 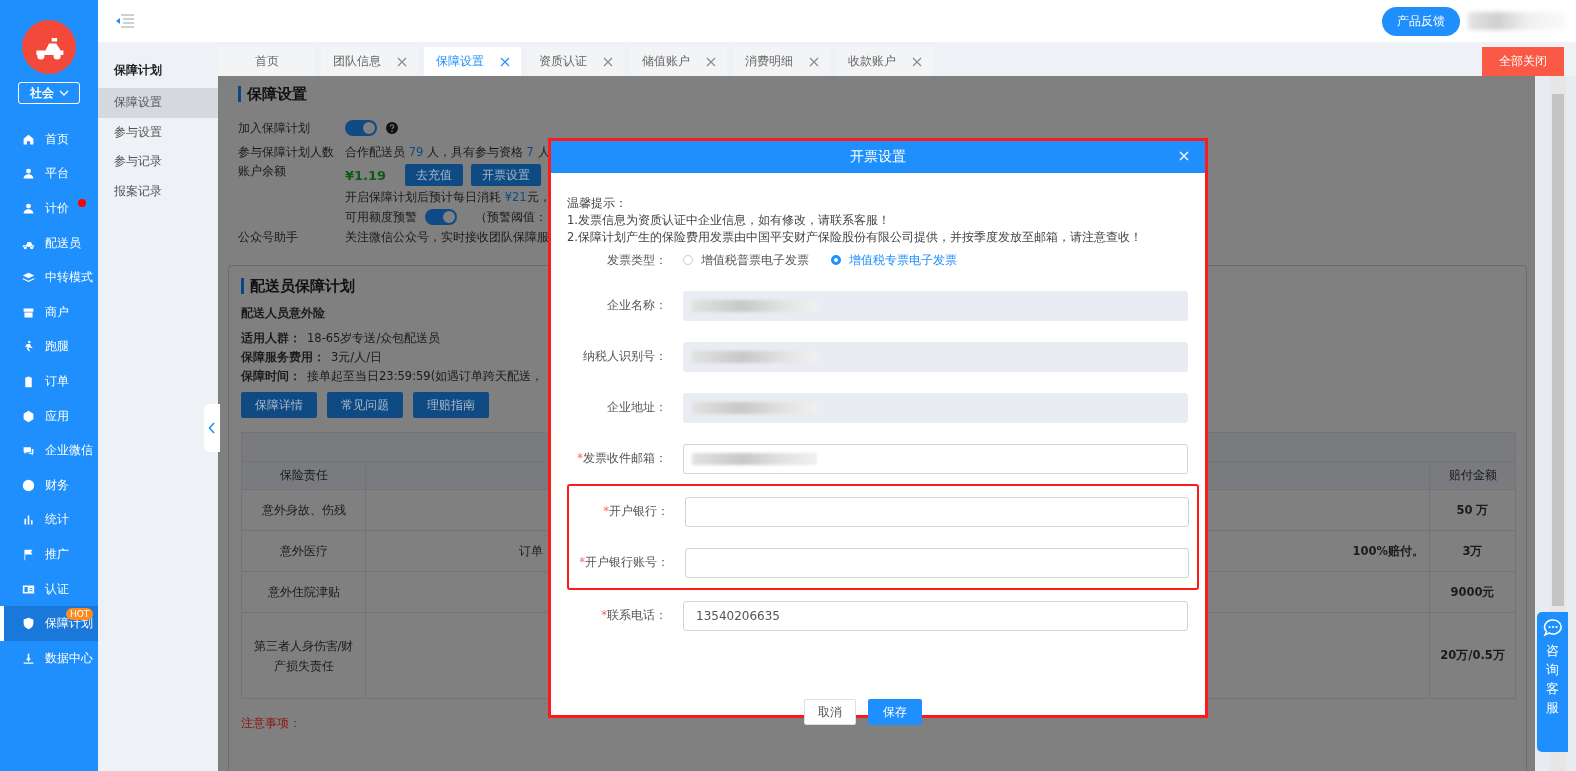 What do you see at coordinates (425, 376) in the screenshot?
I see `detail-value: 接单起至当日23:59:59(如遇订单跨天配送，` at bounding box center [425, 376].